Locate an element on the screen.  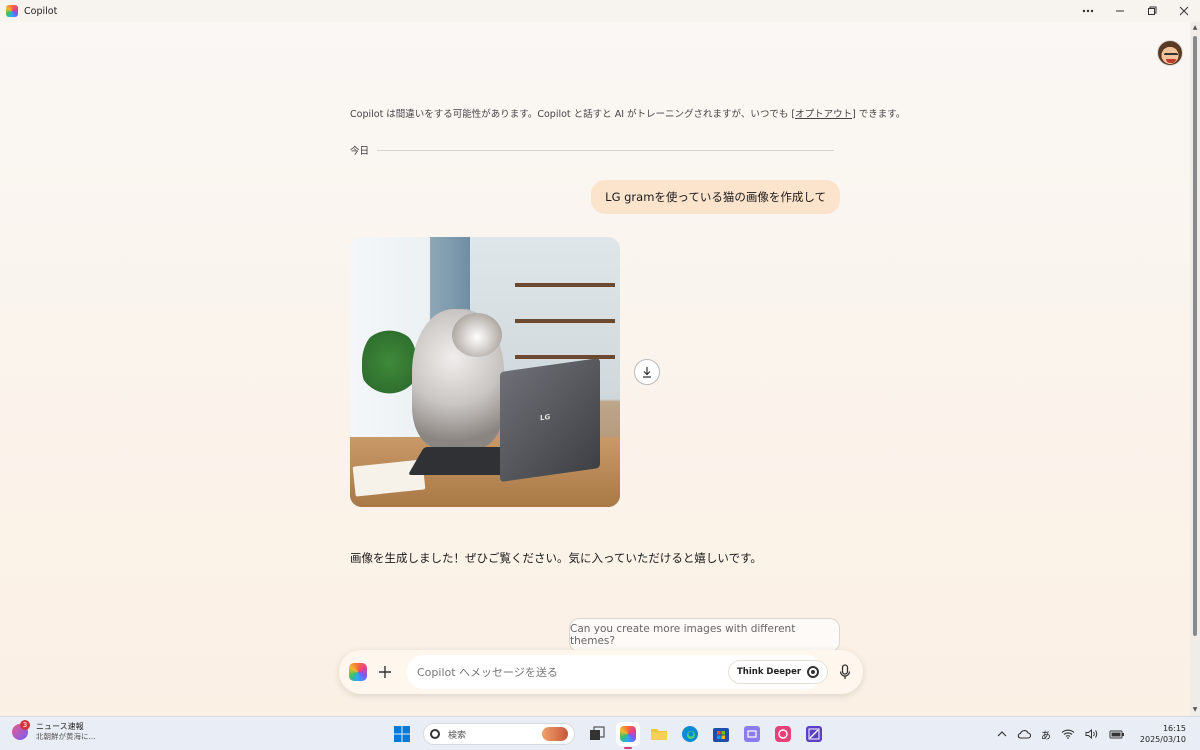
clock-date: 2025/03/10 is located at coordinates (1162, 739).